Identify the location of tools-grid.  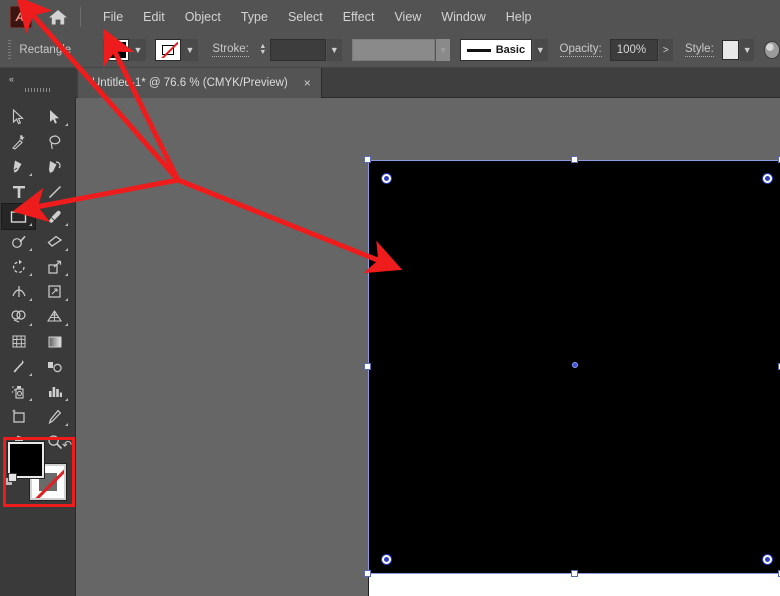
(38, 276).